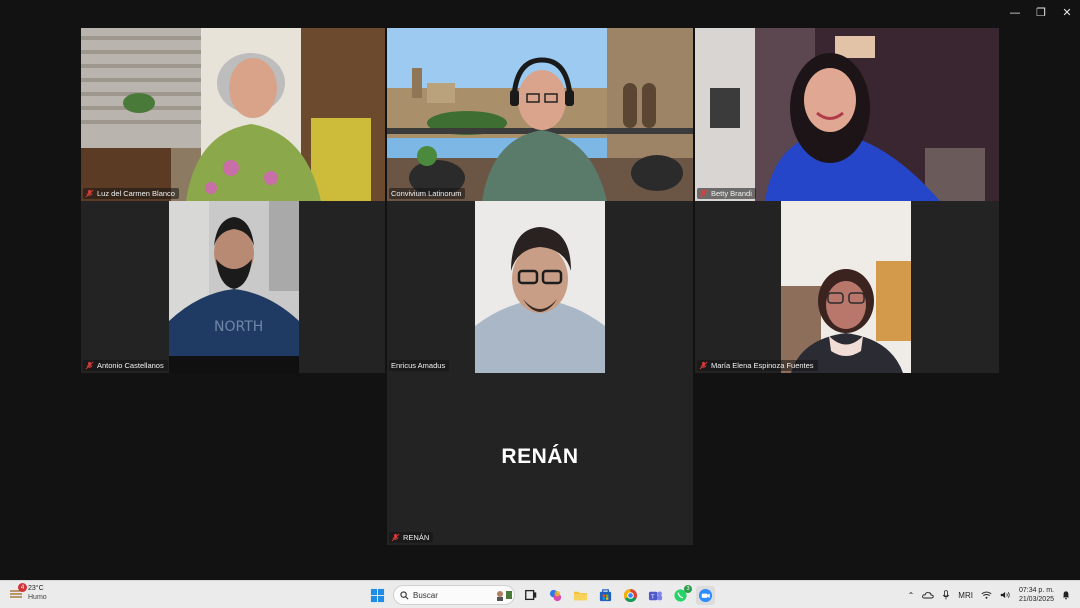  What do you see at coordinates (36, 588) in the screenshot?
I see `weather-temp: 23°C` at bounding box center [36, 588].